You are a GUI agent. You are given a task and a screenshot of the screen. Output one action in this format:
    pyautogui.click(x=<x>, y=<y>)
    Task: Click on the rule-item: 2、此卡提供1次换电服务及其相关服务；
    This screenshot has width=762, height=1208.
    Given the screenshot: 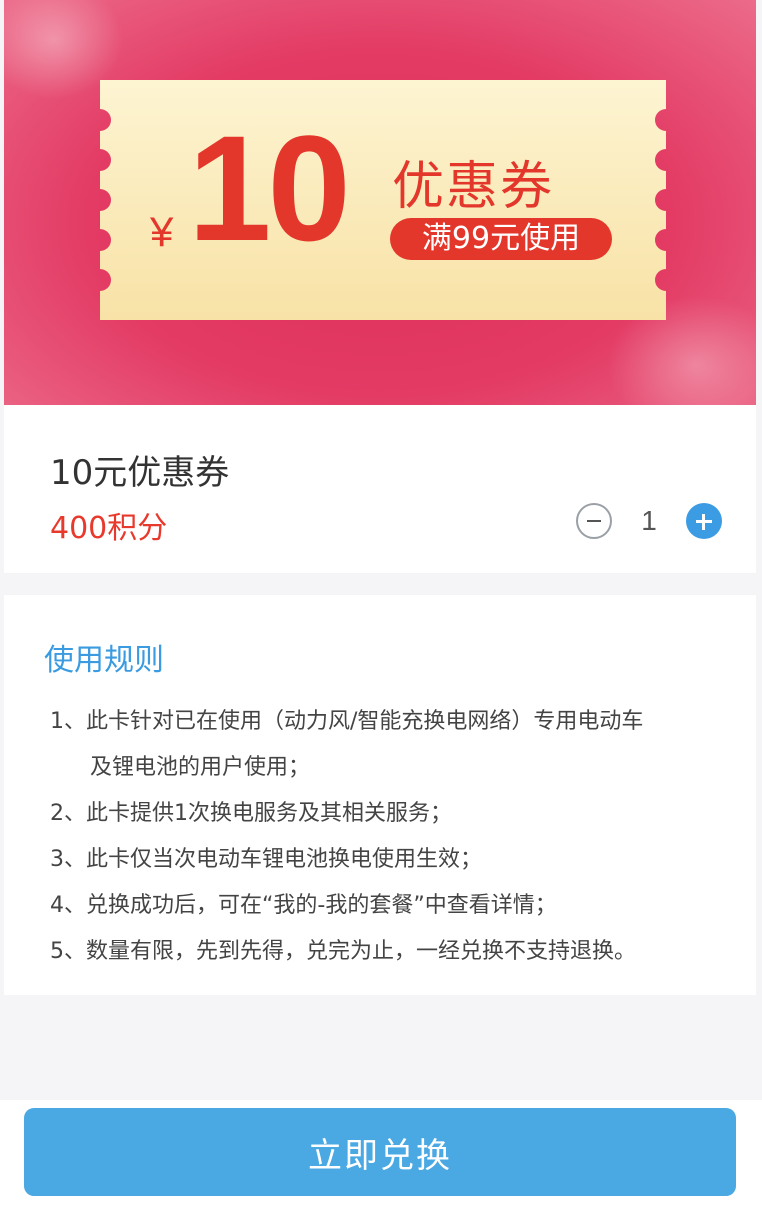 What is the action you would take?
    pyautogui.click(x=390, y=814)
    